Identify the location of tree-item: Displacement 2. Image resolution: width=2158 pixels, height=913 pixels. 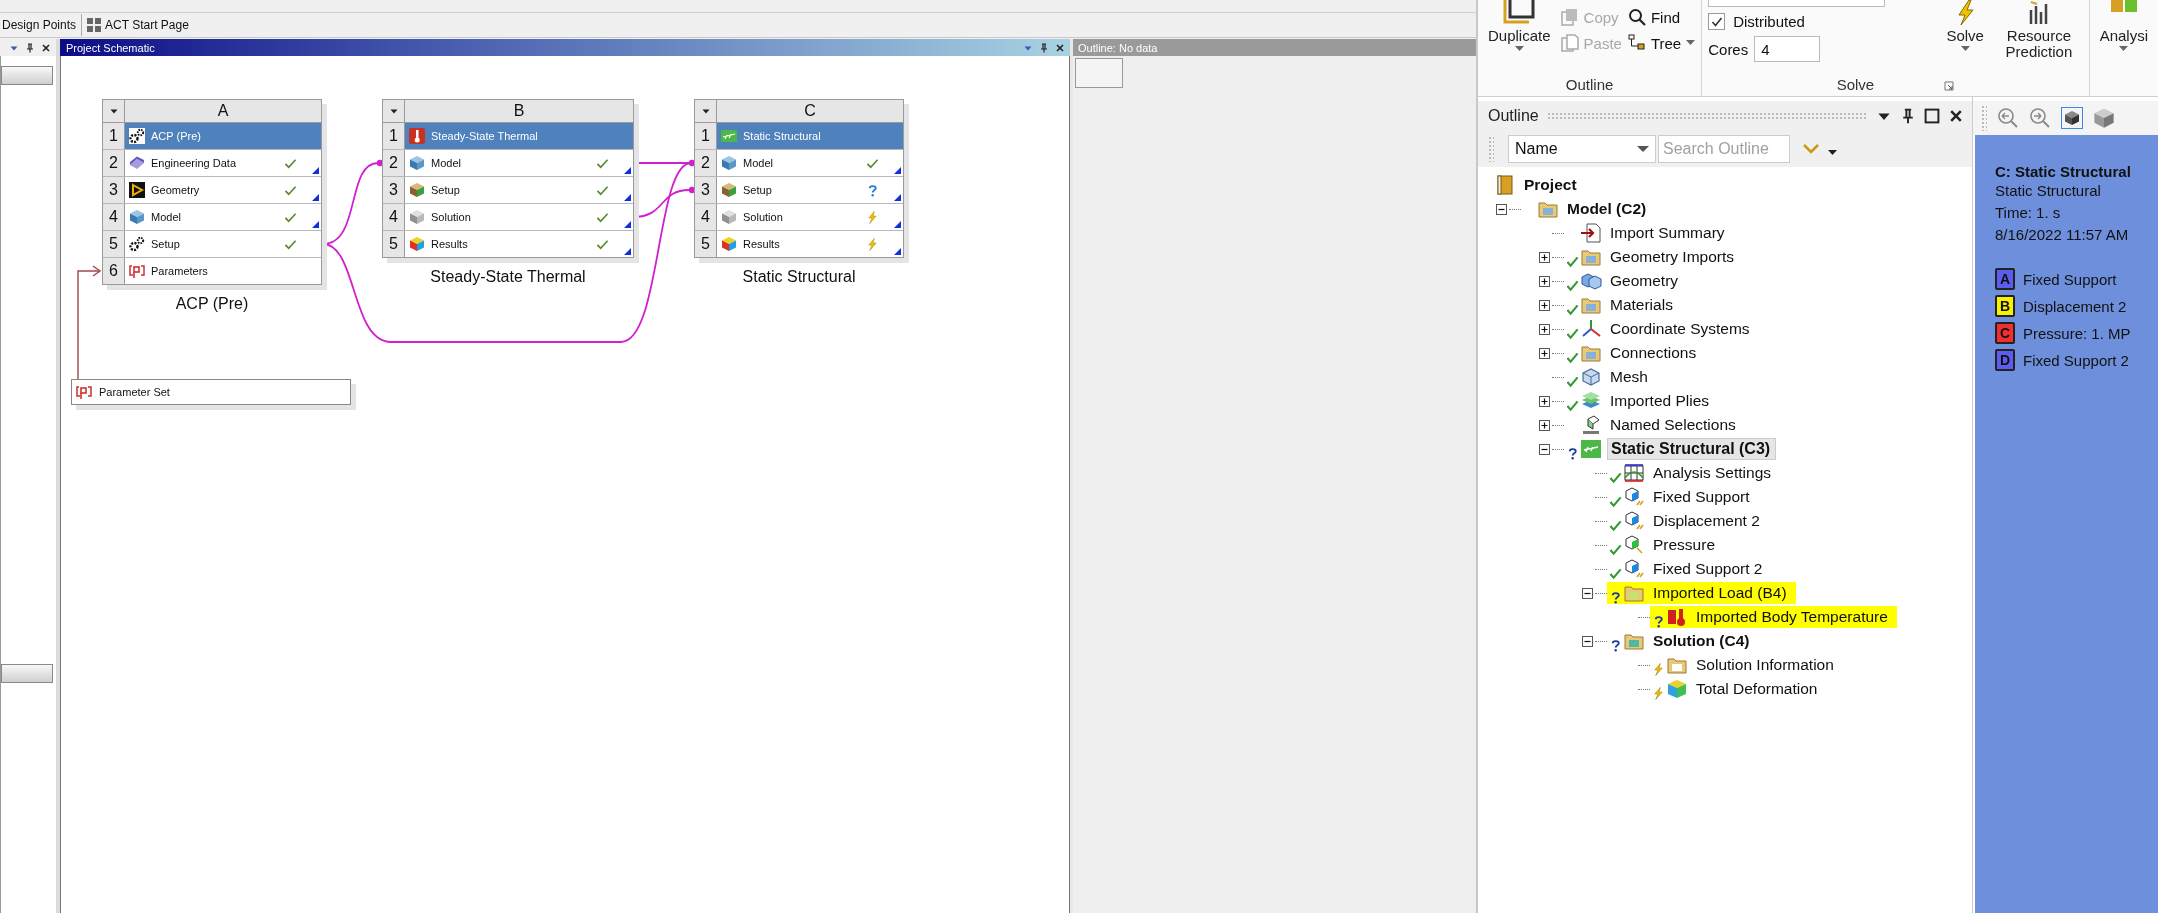
(1707, 521).